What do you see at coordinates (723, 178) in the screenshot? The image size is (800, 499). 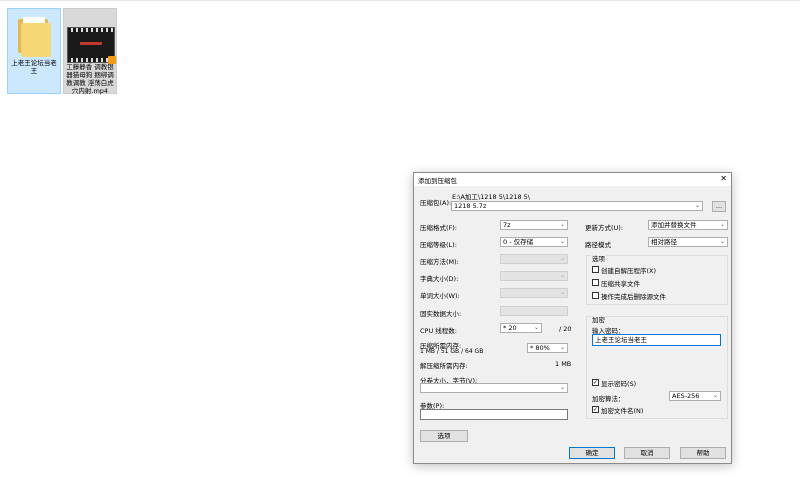 I see `close-icon: ✕` at bounding box center [723, 178].